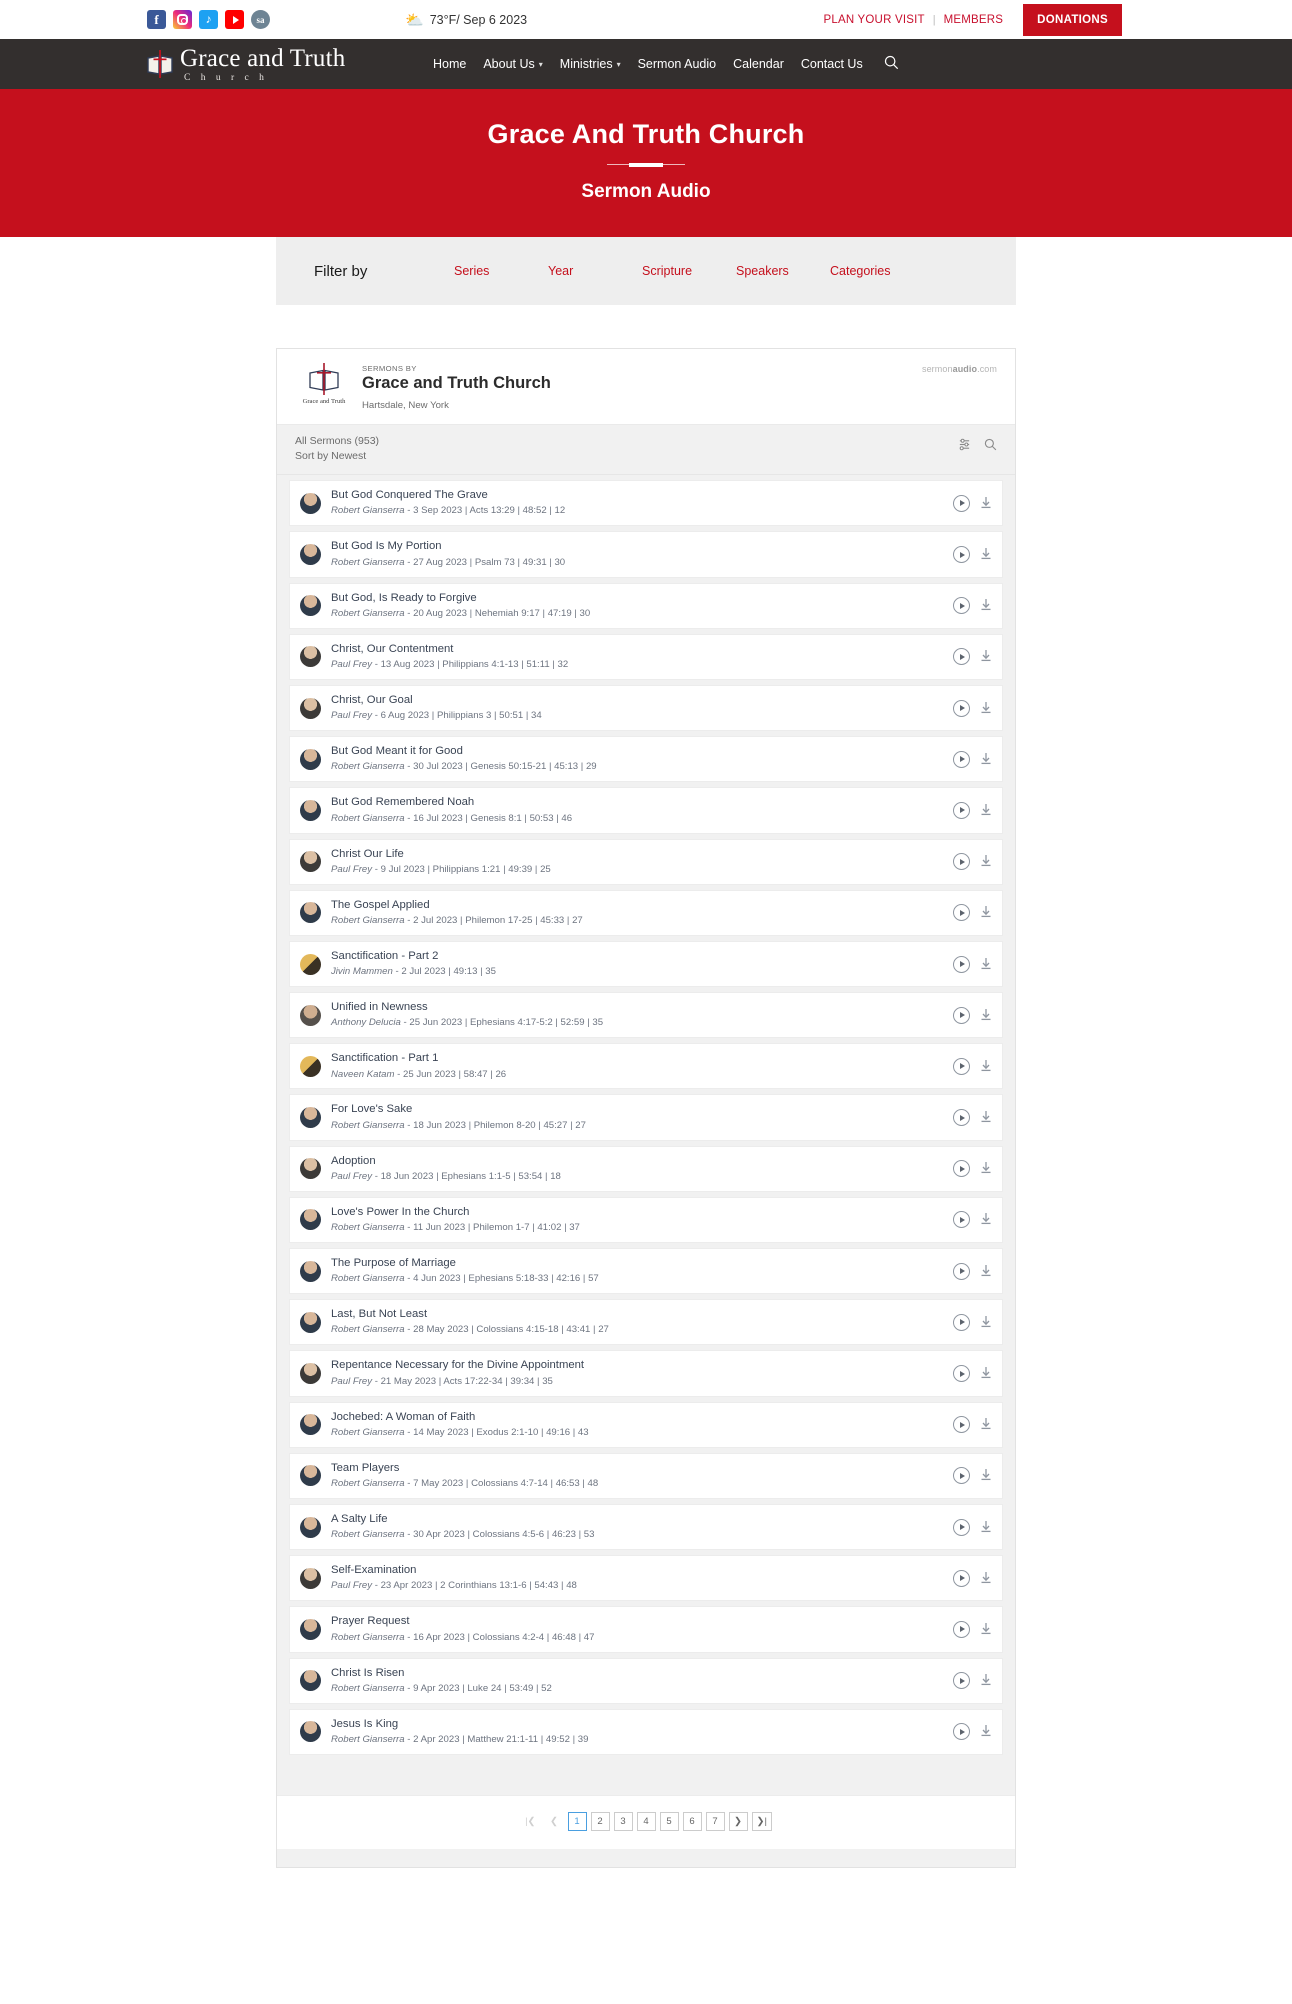 This screenshot has height=2004, width=1292. I want to click on filter-option-categories: Categories, so click(860, 271).